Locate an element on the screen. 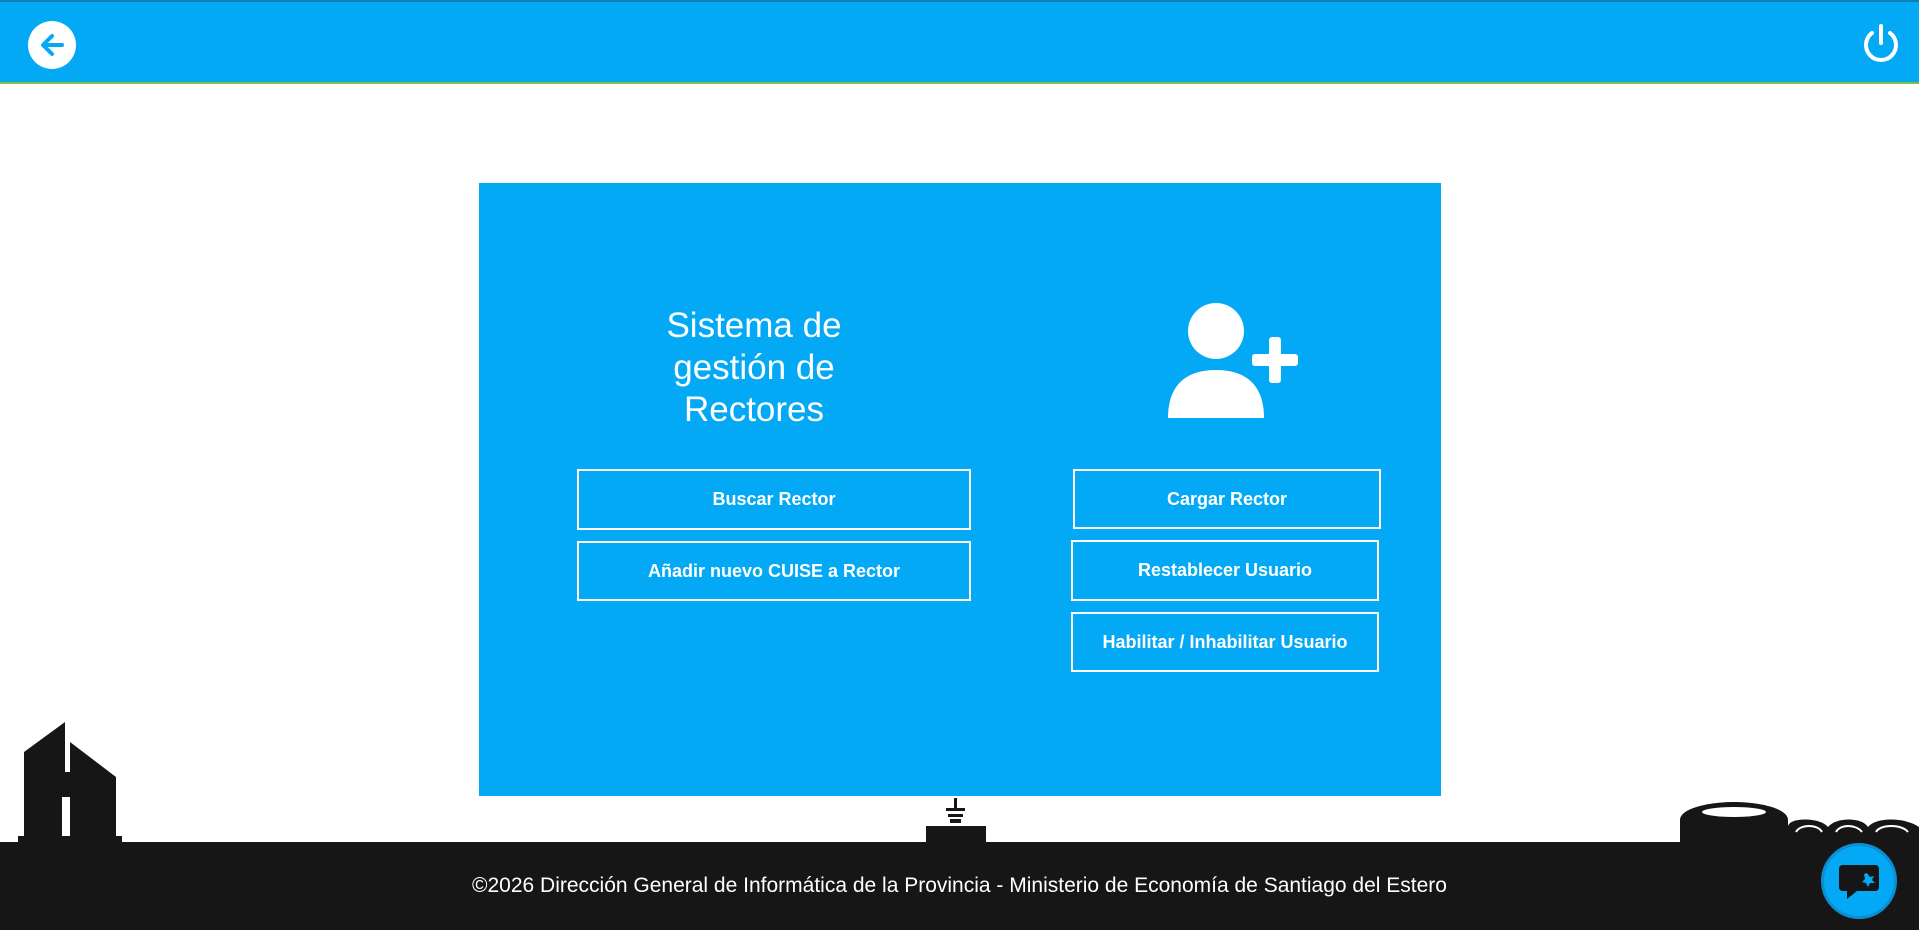  buscar-rector-button: Buscar Rector is located at coordinates (774, 499).